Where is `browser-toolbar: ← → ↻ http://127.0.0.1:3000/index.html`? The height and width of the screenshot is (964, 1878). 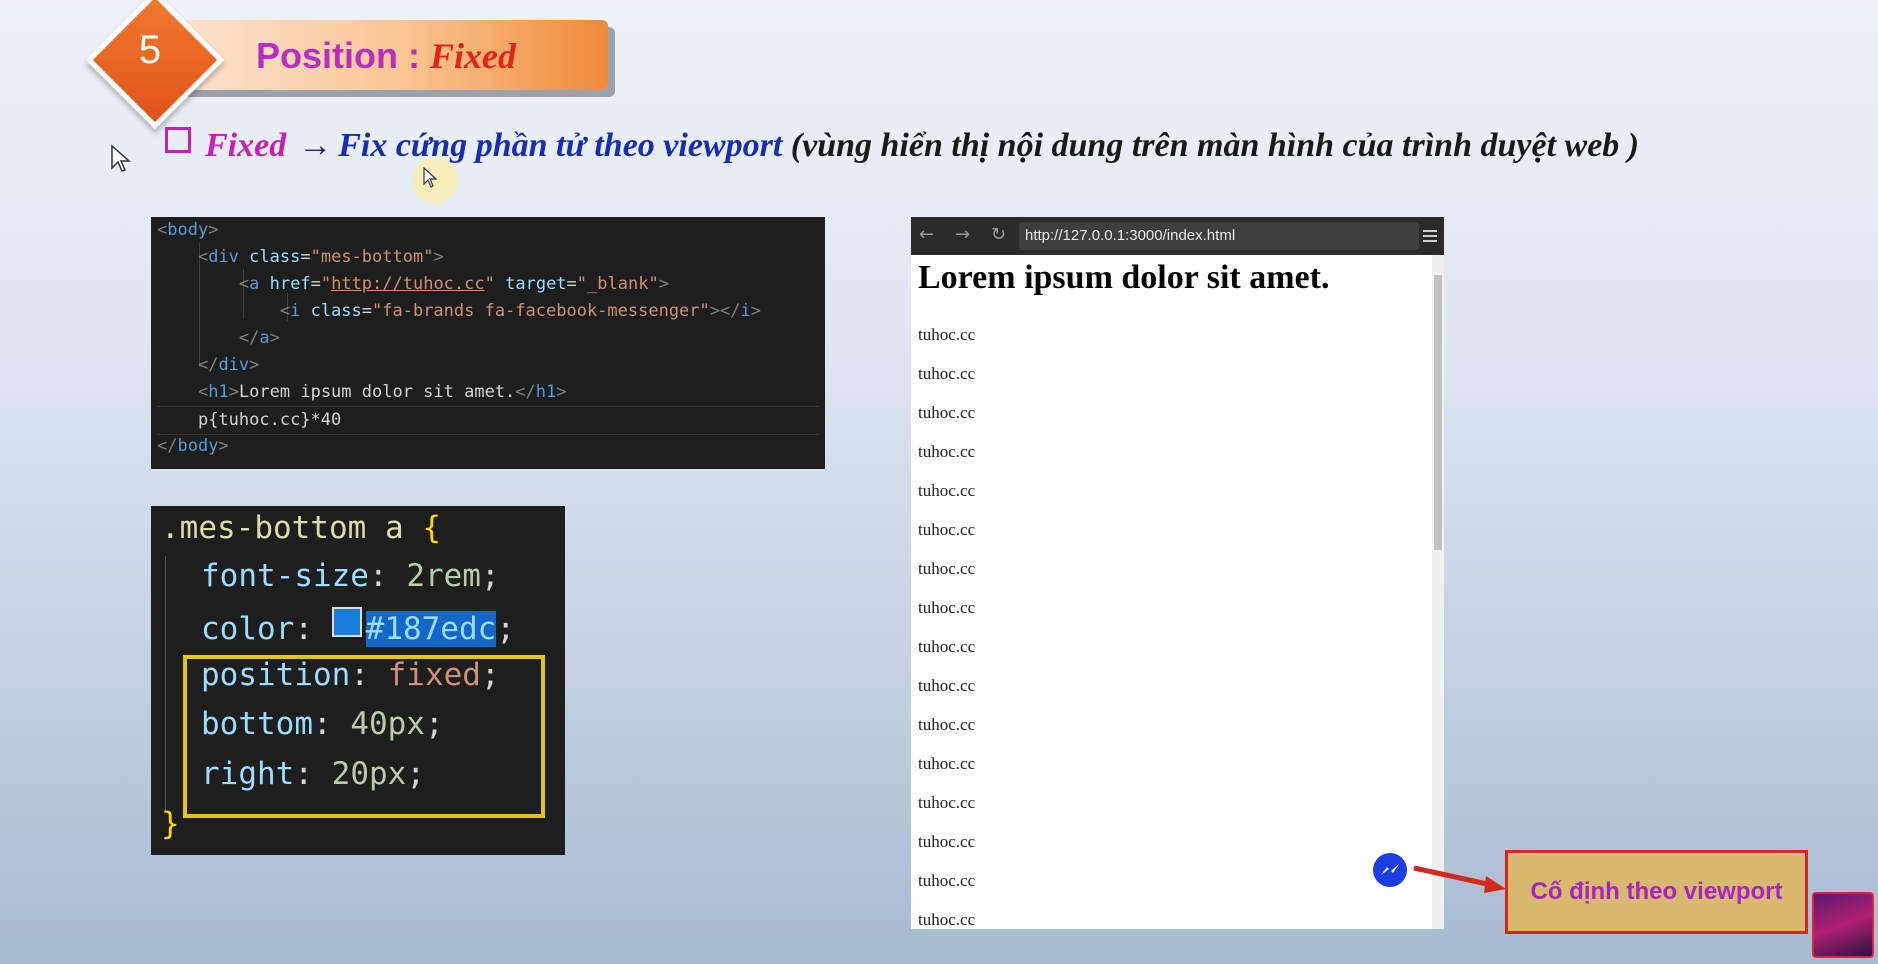
browser-toolbar: ← → ↻ http://127.0.0.1:3000/index.html is located at coordinates (1177, 236).